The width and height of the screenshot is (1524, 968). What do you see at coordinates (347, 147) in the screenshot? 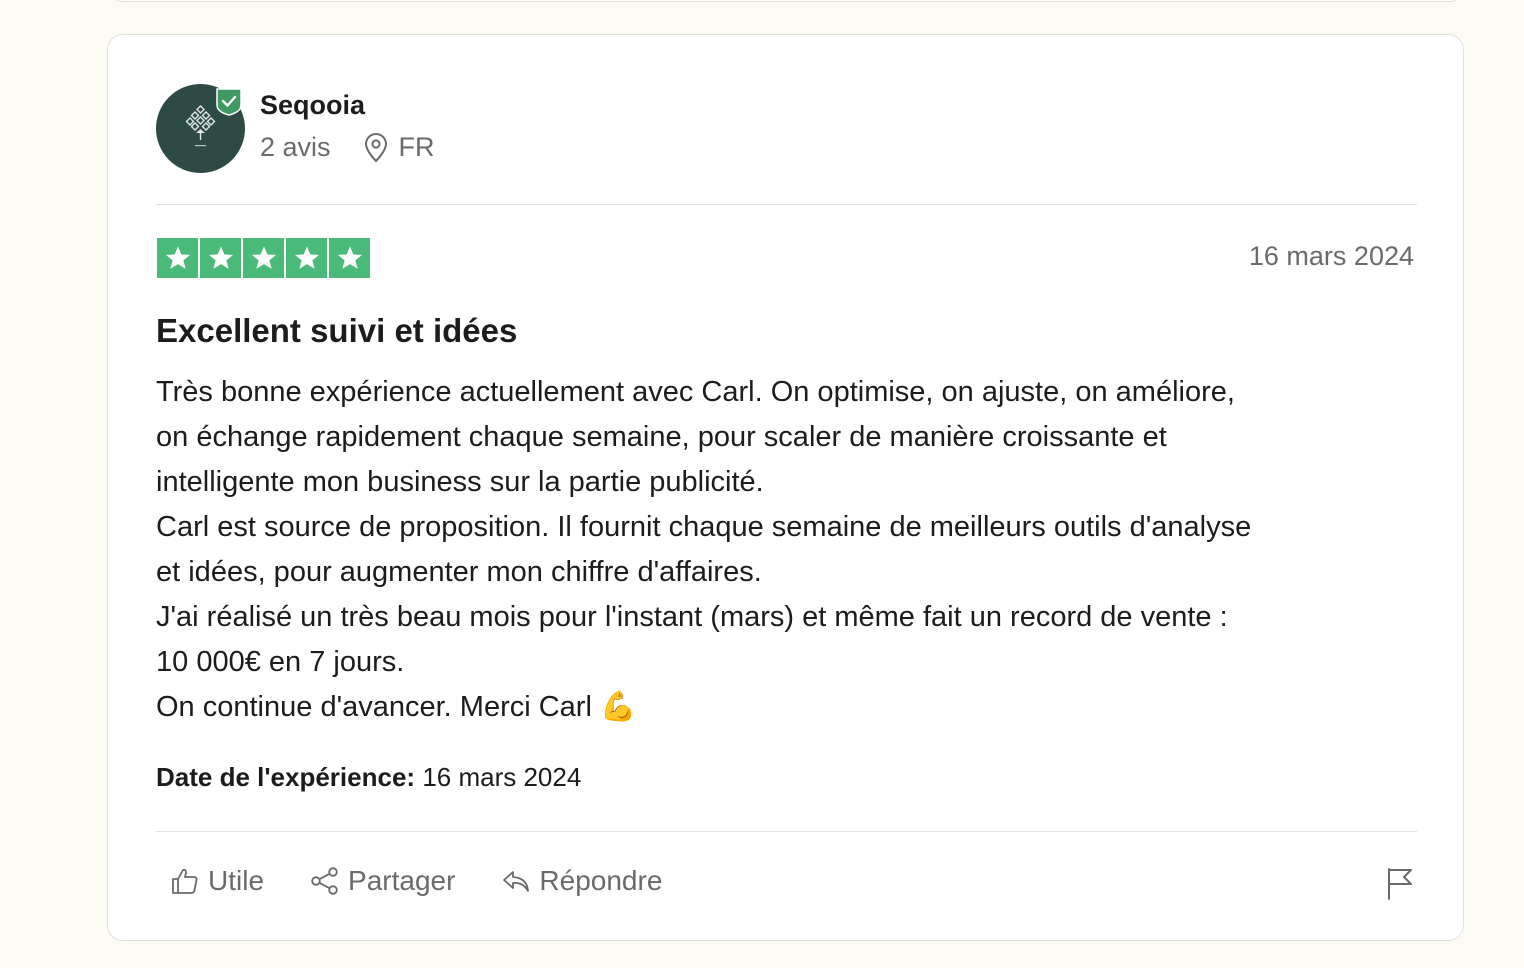
I see `reviewer-meta: 2 avis FR` at bounding box center [347, 147].